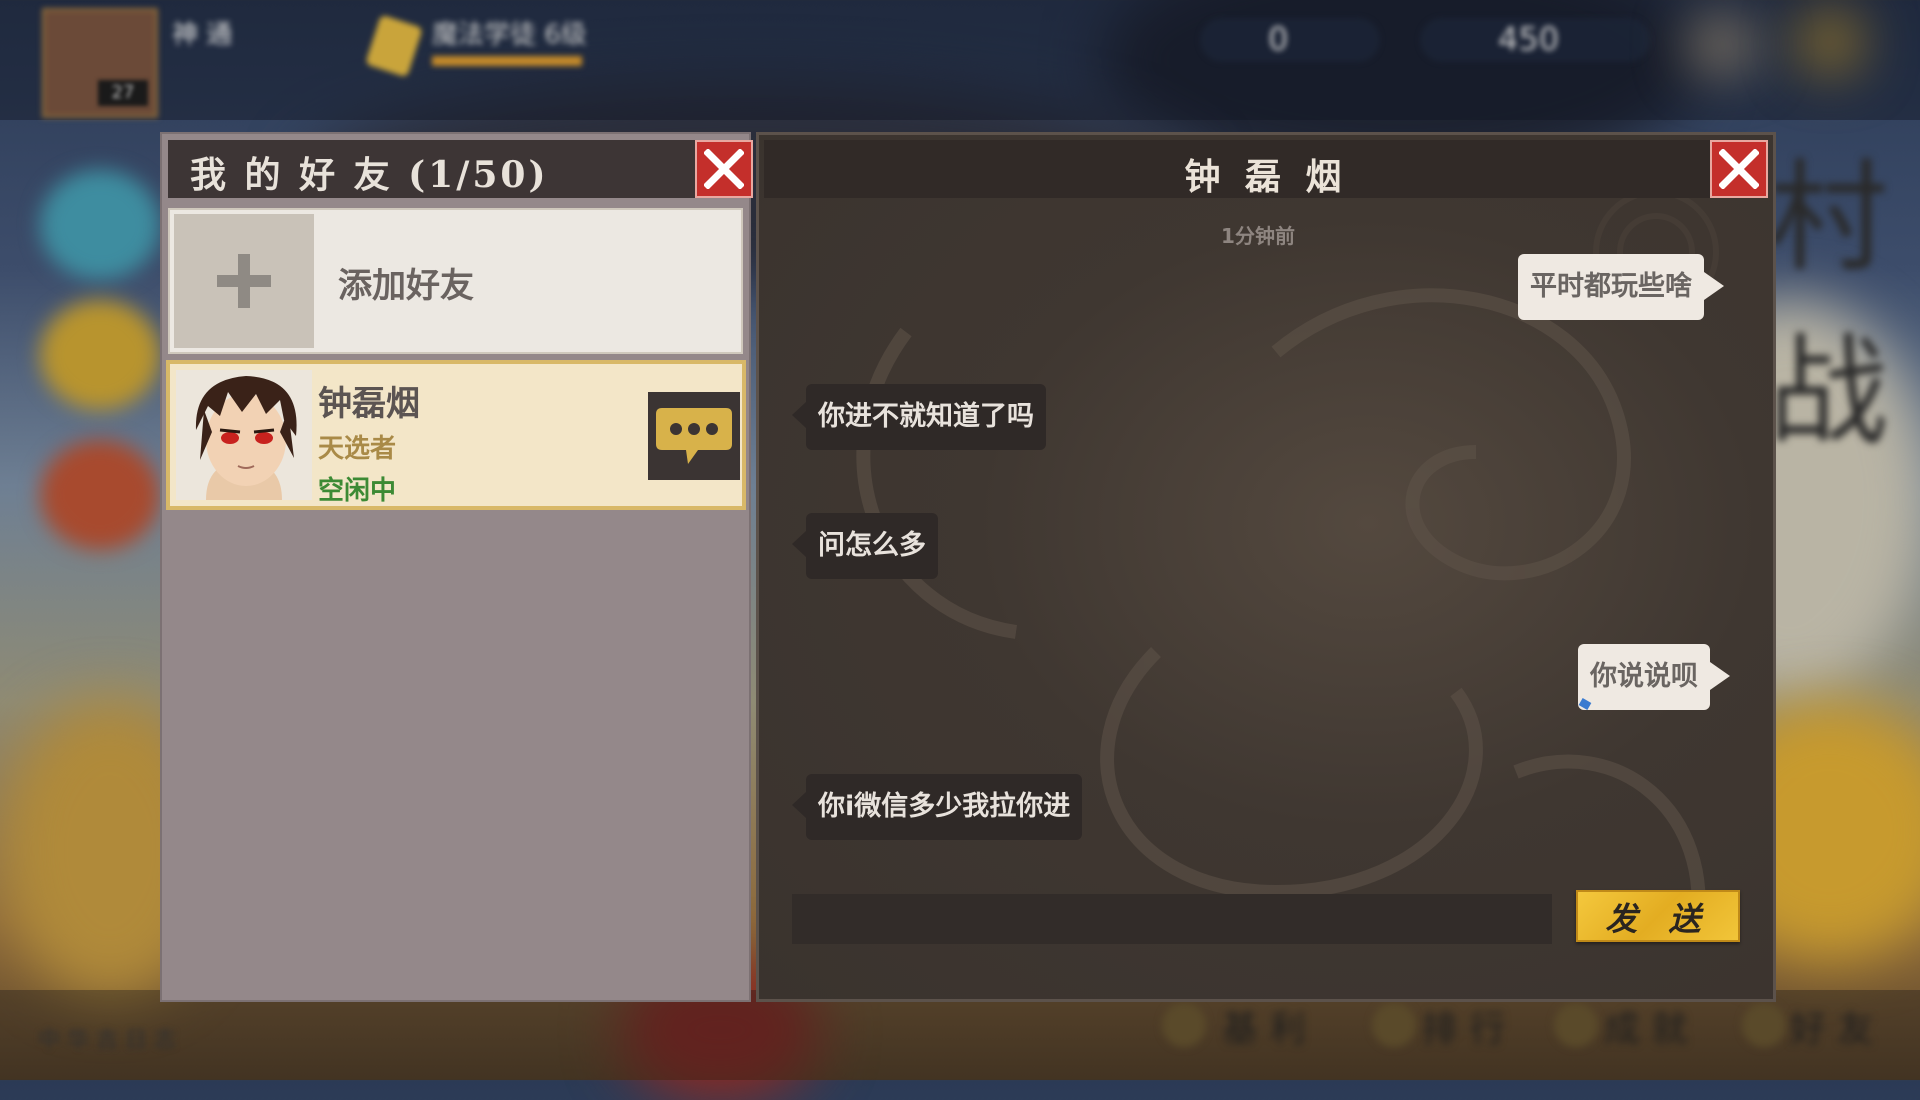  Describe the element at coordinates (1266, 177) in the screenshot. I see `chat-contact-name: 钟 磊 烟` at that location.